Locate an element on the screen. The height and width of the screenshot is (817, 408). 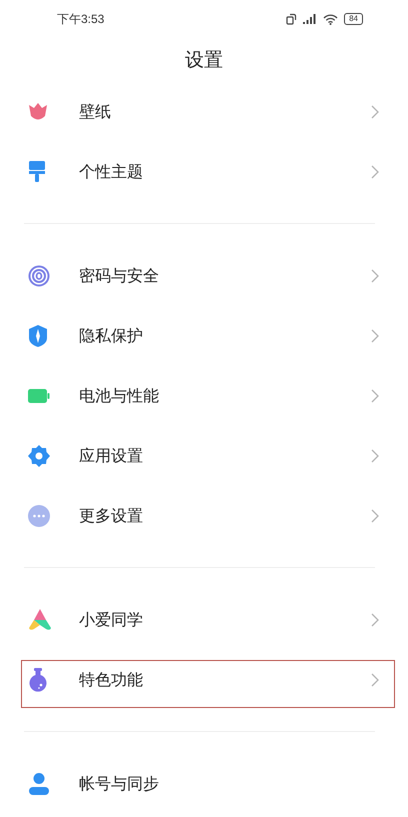
item-label: 帐号与同步 is located at coordinates (119, 784).